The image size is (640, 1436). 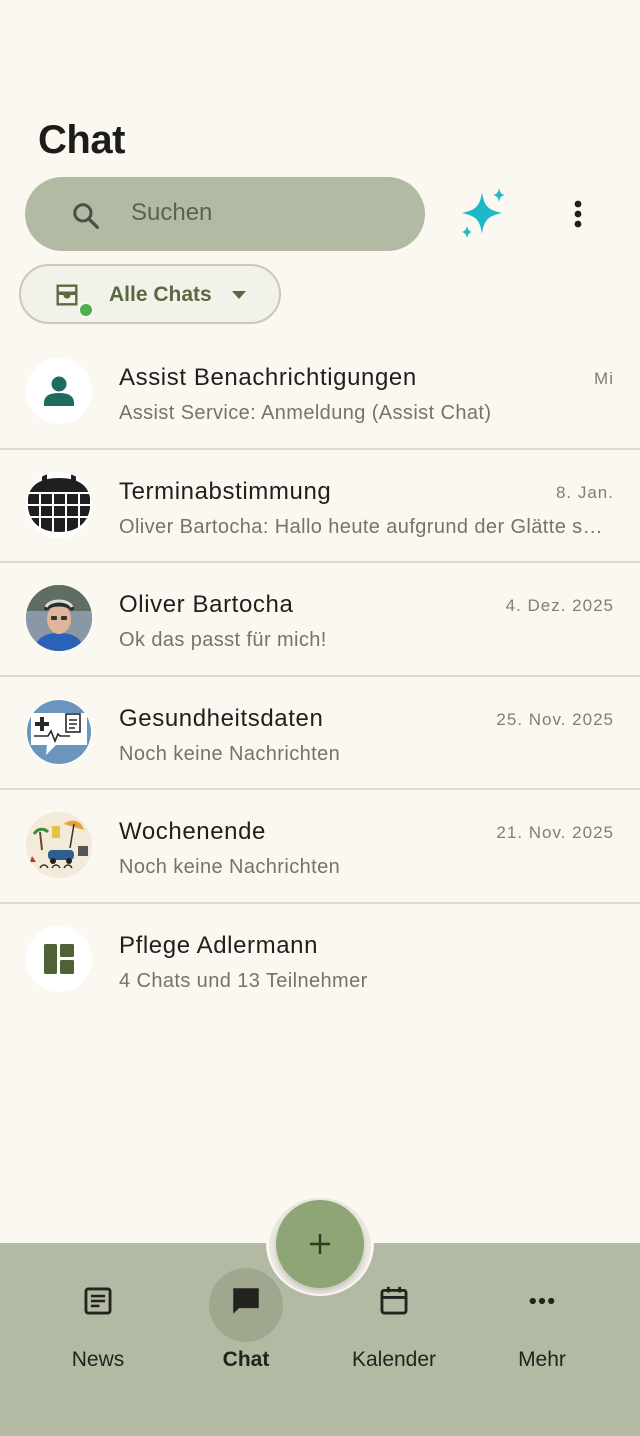 What do you see at coordinates (86, 310) in the screenshot?
I see `online-status-dot` at bounding box center [86, 310].